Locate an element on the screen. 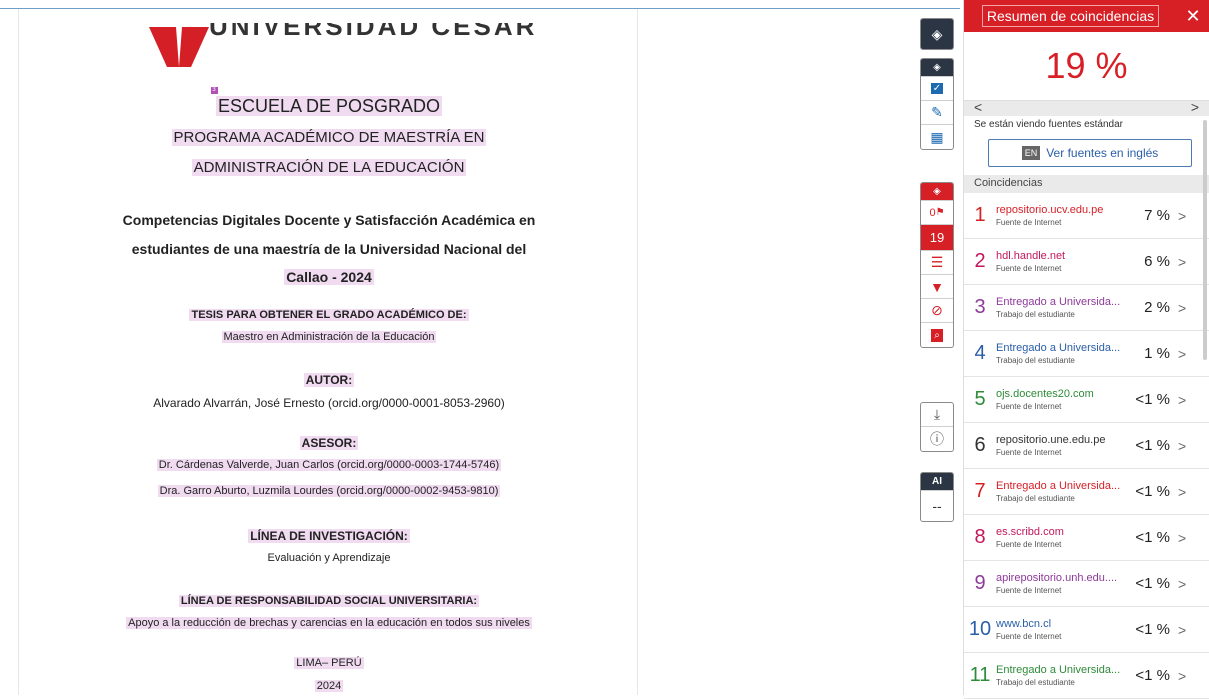 This screenshot has height=699, width=1209. sort-icon: ☰ is located at coordinates (937, 262).